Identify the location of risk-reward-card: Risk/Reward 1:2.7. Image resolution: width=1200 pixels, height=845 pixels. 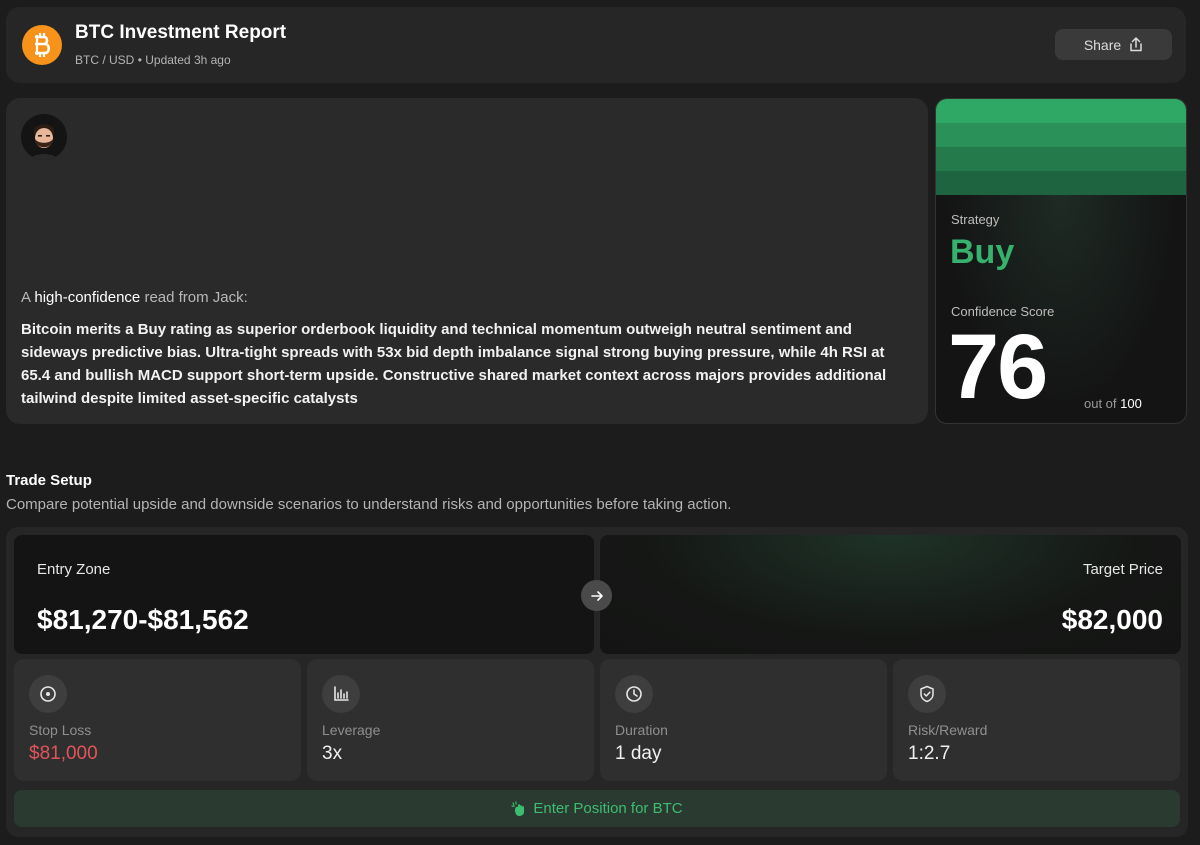
(1036, 720).